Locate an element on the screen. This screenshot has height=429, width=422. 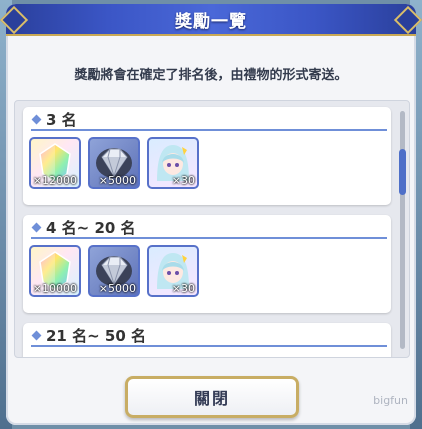
watermark: bigfun is located at coordinates (390, 400).